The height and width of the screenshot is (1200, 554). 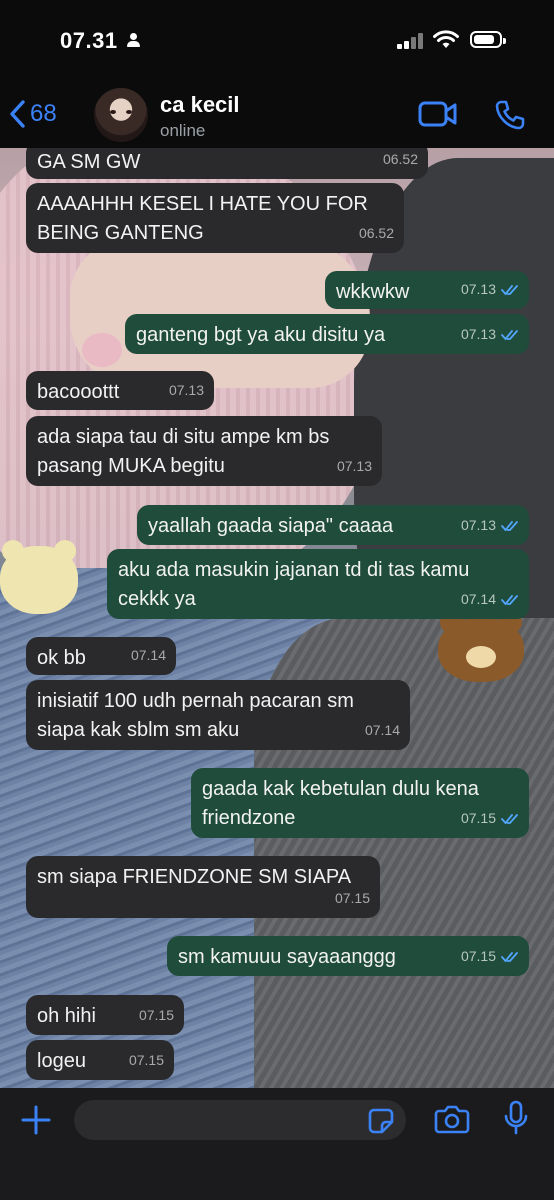 What do you see at coordinates (427, 290) in the screenshot?
I see `outgoing-message: wkkwkw 07.13` at bounding box center [427, 290].